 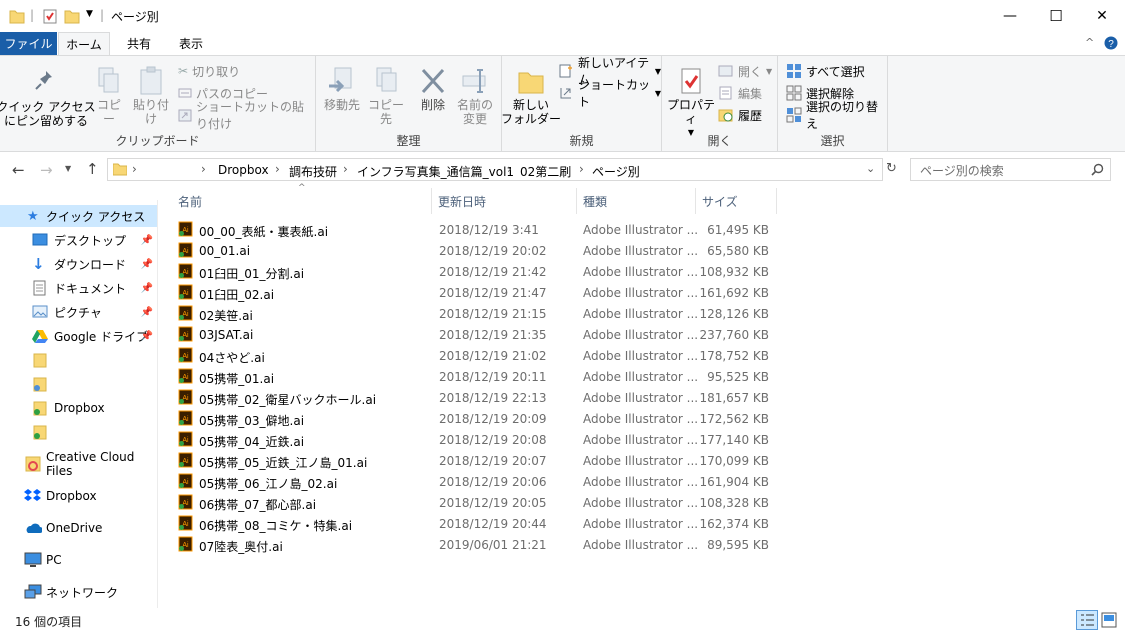 What do you see at coordinates (78, 496) in the screenshot?
I see `nav-item-dropbox: Dropbox` at bounding box center [78, 496].